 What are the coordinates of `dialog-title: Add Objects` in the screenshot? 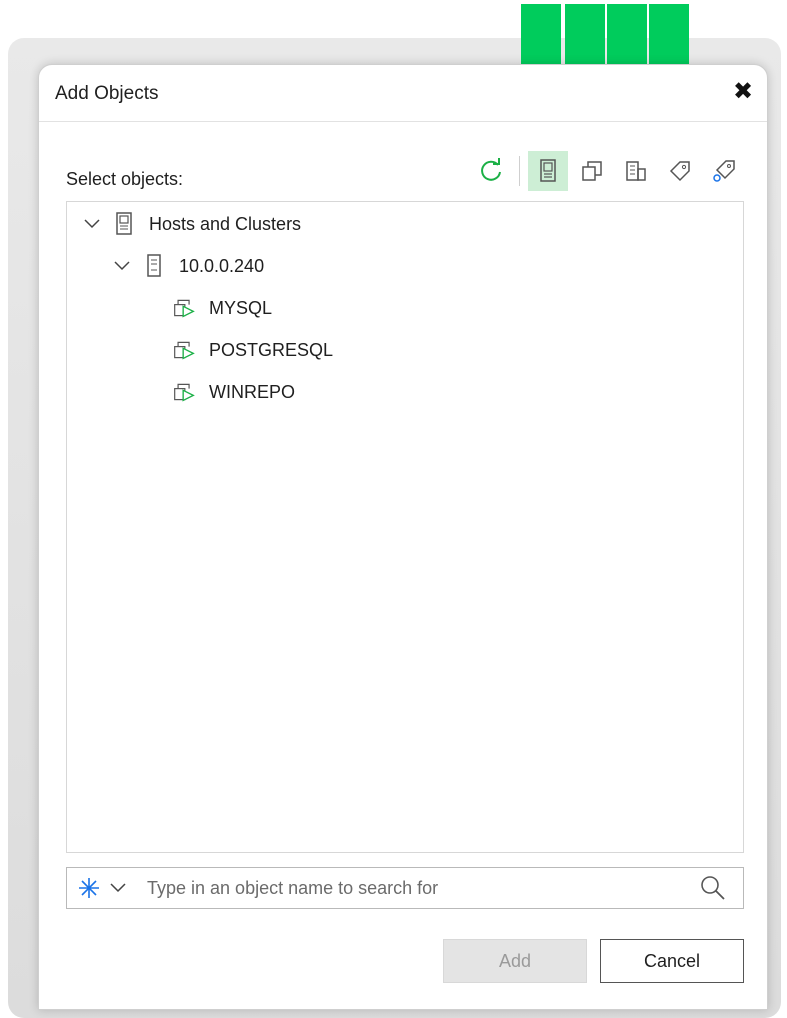 It's located at (107, 93).